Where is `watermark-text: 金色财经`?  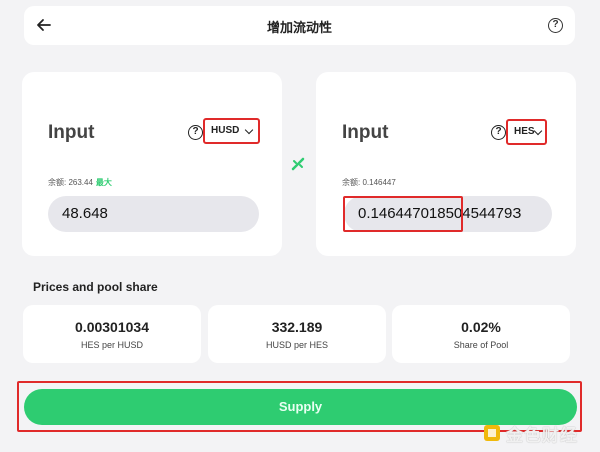
watermark-text: 金色财经 is located at coordinates (542, 435).